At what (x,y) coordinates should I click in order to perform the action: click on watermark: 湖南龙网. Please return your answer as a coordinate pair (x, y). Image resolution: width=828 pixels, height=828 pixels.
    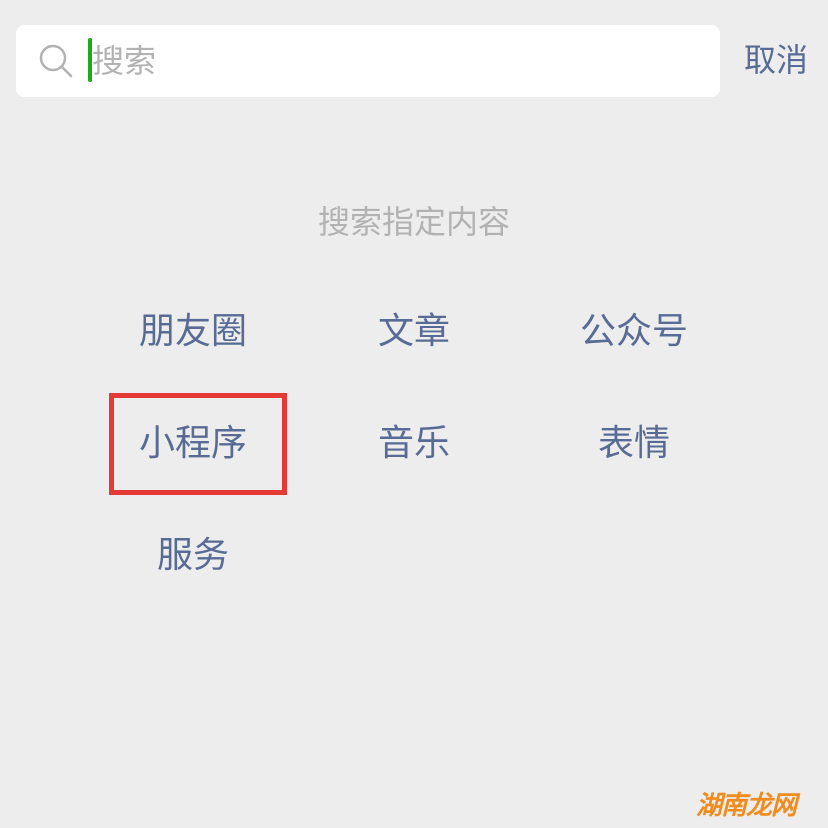
    Looking at the image, I should click on (746, 806).